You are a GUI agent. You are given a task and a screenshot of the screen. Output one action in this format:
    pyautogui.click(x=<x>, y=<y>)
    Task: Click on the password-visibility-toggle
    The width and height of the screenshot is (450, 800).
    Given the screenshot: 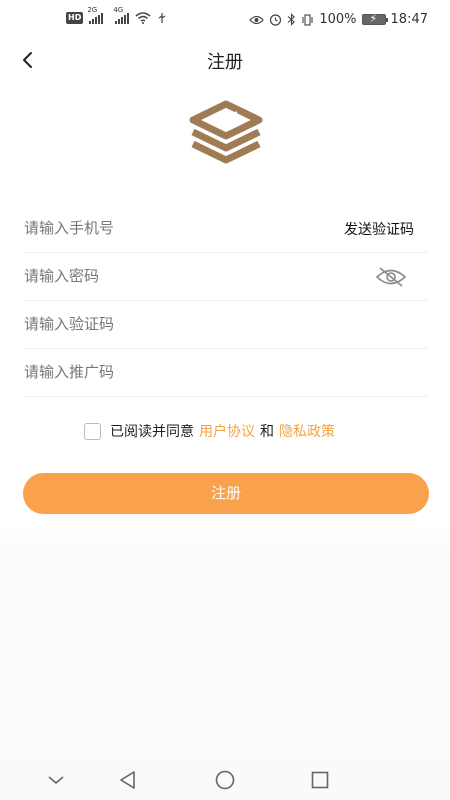 What is the action you would take?
    pyautogui.click(x=391, y=277)
    